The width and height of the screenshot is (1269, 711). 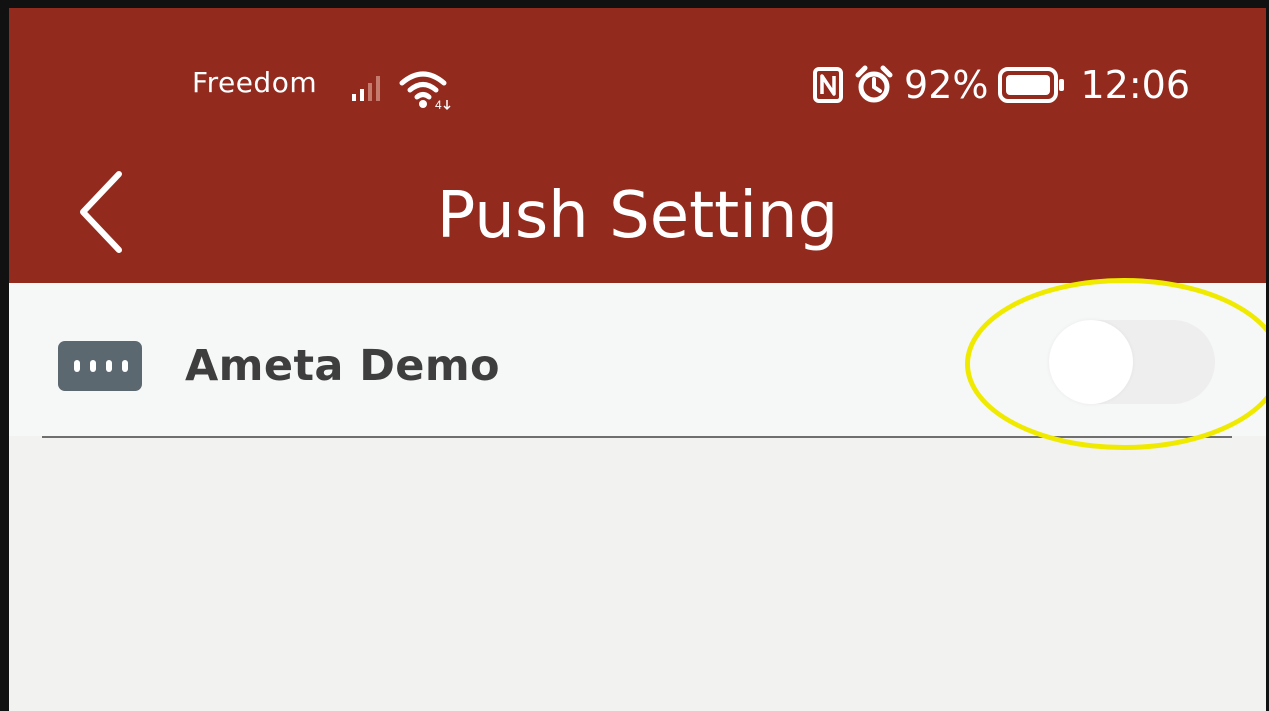 I want to click on page-title: Push Setting, so click(x=637, y=216).